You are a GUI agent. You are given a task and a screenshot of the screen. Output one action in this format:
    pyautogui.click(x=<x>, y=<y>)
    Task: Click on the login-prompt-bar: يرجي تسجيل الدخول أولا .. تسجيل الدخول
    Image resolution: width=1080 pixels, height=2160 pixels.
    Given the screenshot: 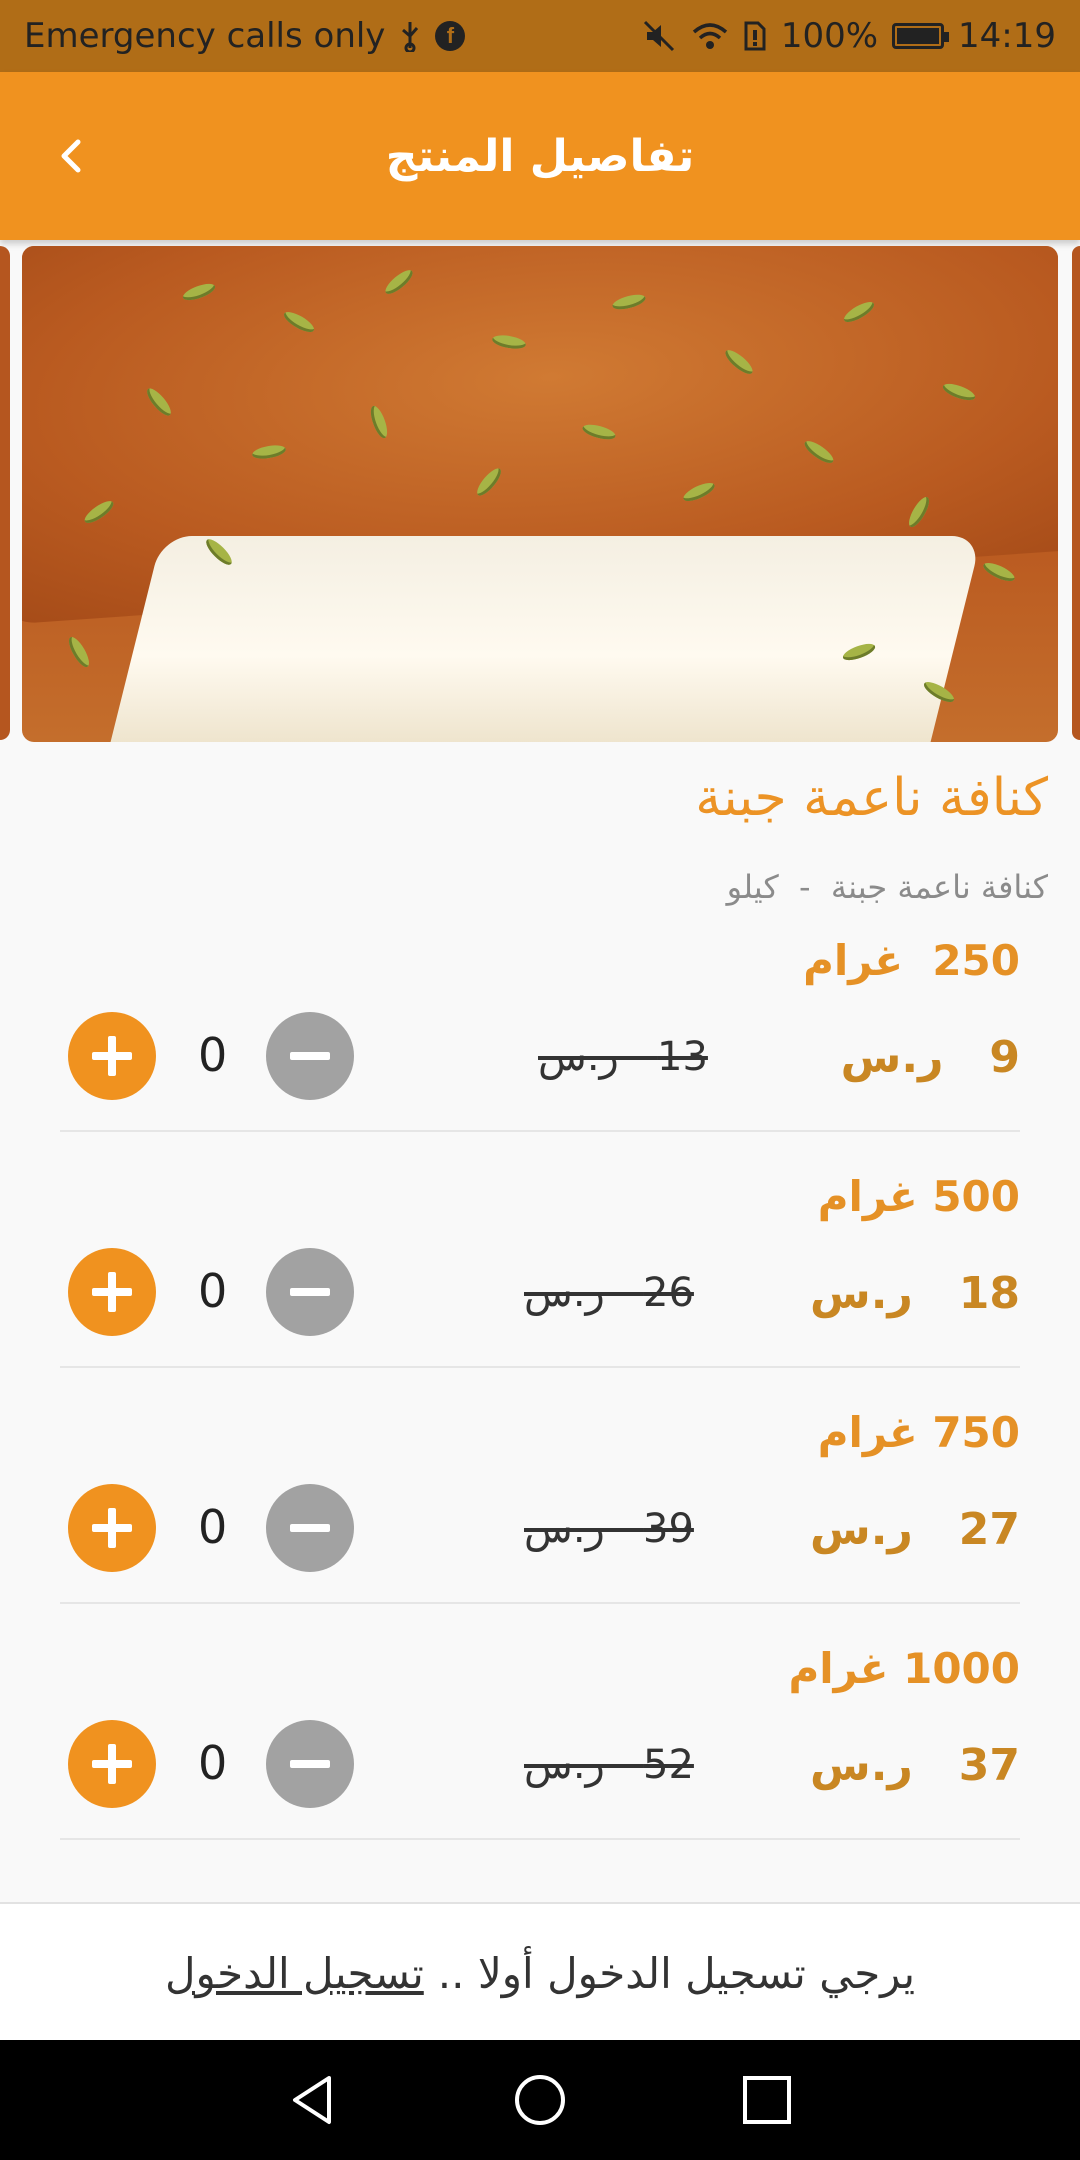 What is the action you would take?
    pyautogui.click(x=540, y=1972)
    